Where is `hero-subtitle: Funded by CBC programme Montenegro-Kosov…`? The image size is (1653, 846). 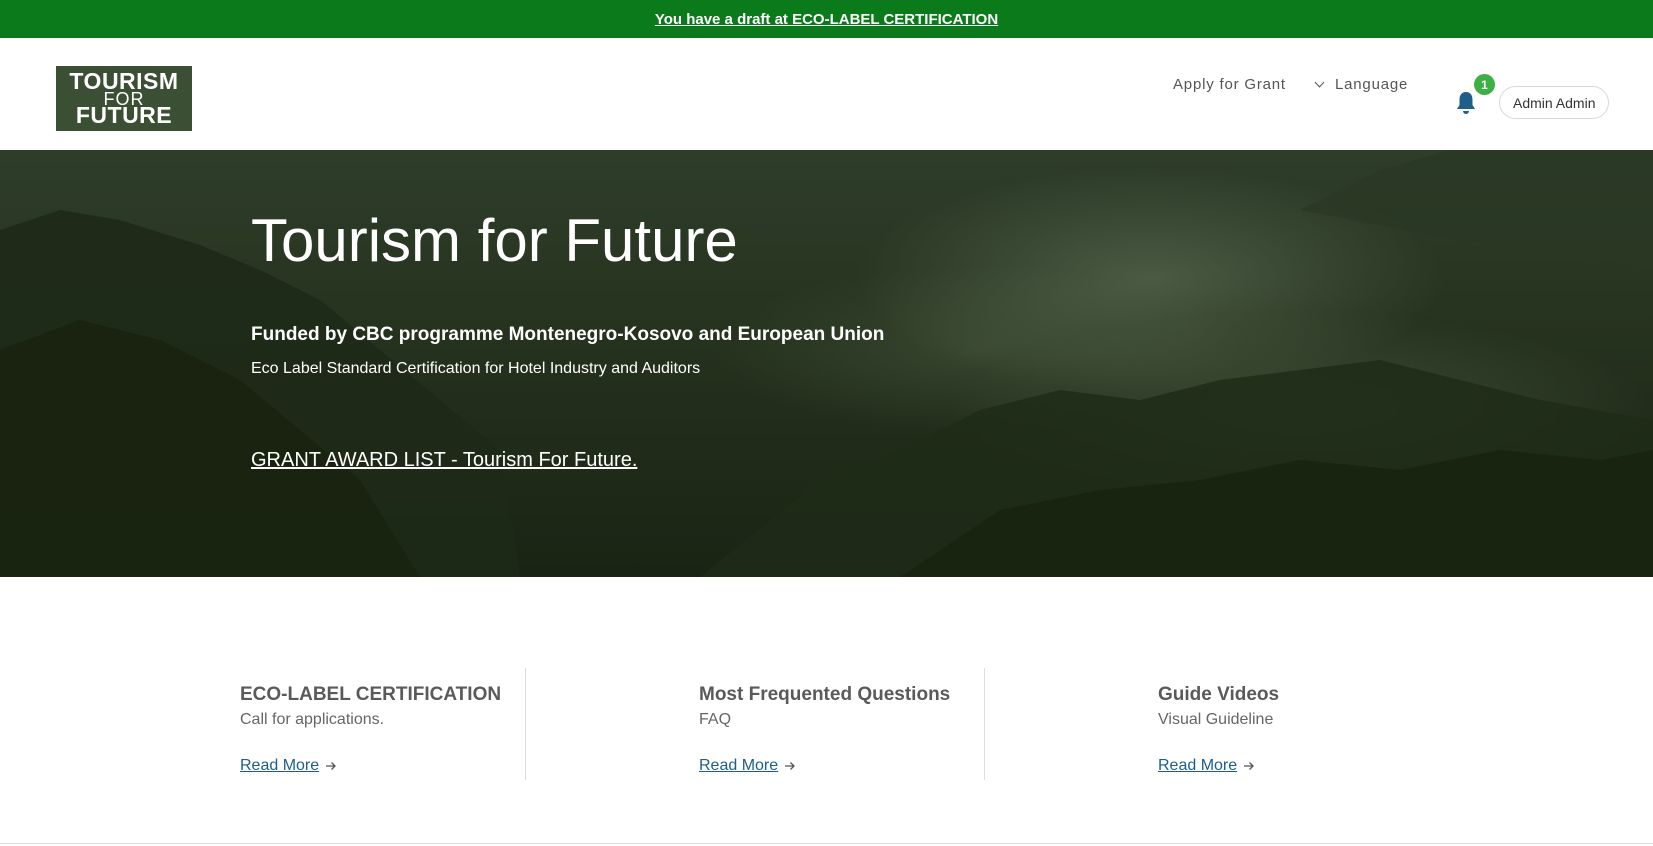
hero-subtitle: Funded by CBC programme Montenegro-Kosov… is located at coordinates (568, 334).